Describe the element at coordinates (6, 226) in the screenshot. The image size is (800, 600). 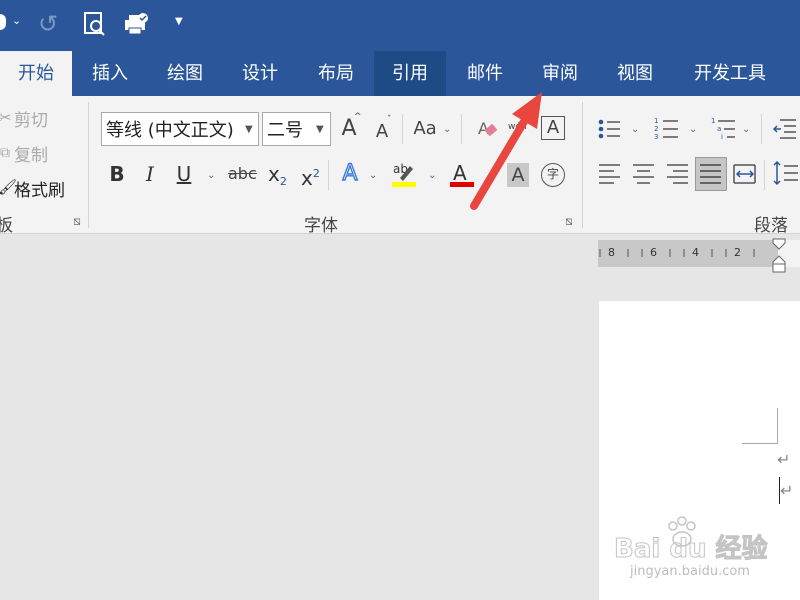
I see `clipboard-group-label: 板` at that location.